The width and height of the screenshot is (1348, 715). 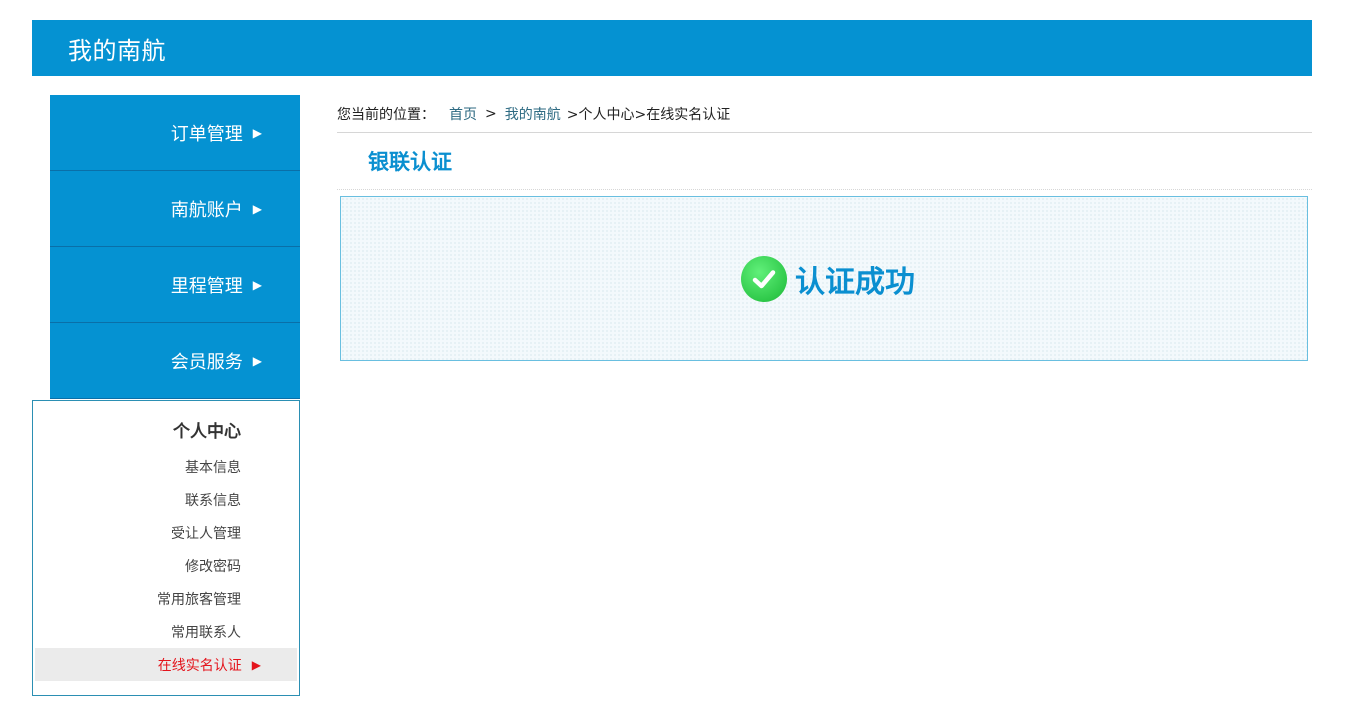 I want to click on sidebar-item-account: 南航账户 ▶, so click(x=175, y=209).